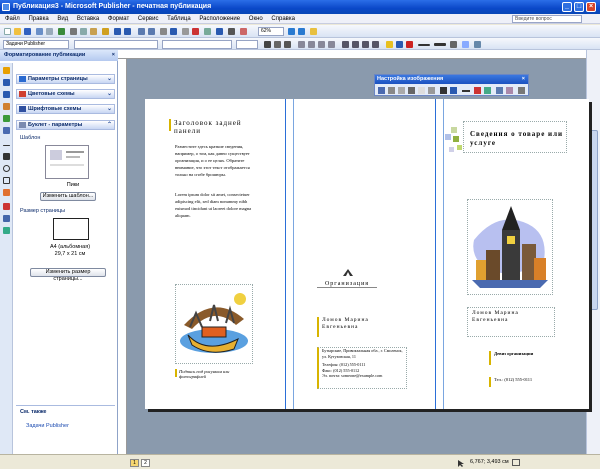  Describe the element at coordinates (27, 31) in the screenshot. I see `save-icon` at that location.